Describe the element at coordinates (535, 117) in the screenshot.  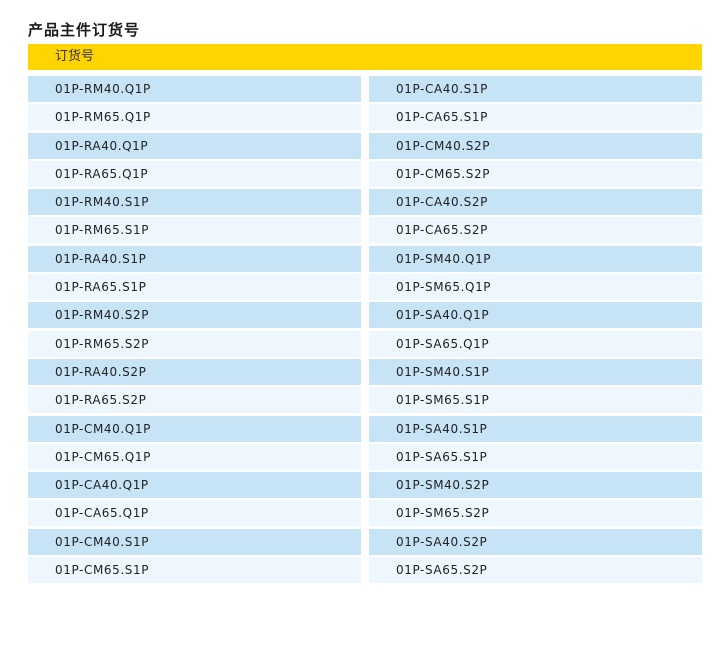
I see `order-number-cell: 01P-CA65.S1P` at that location.